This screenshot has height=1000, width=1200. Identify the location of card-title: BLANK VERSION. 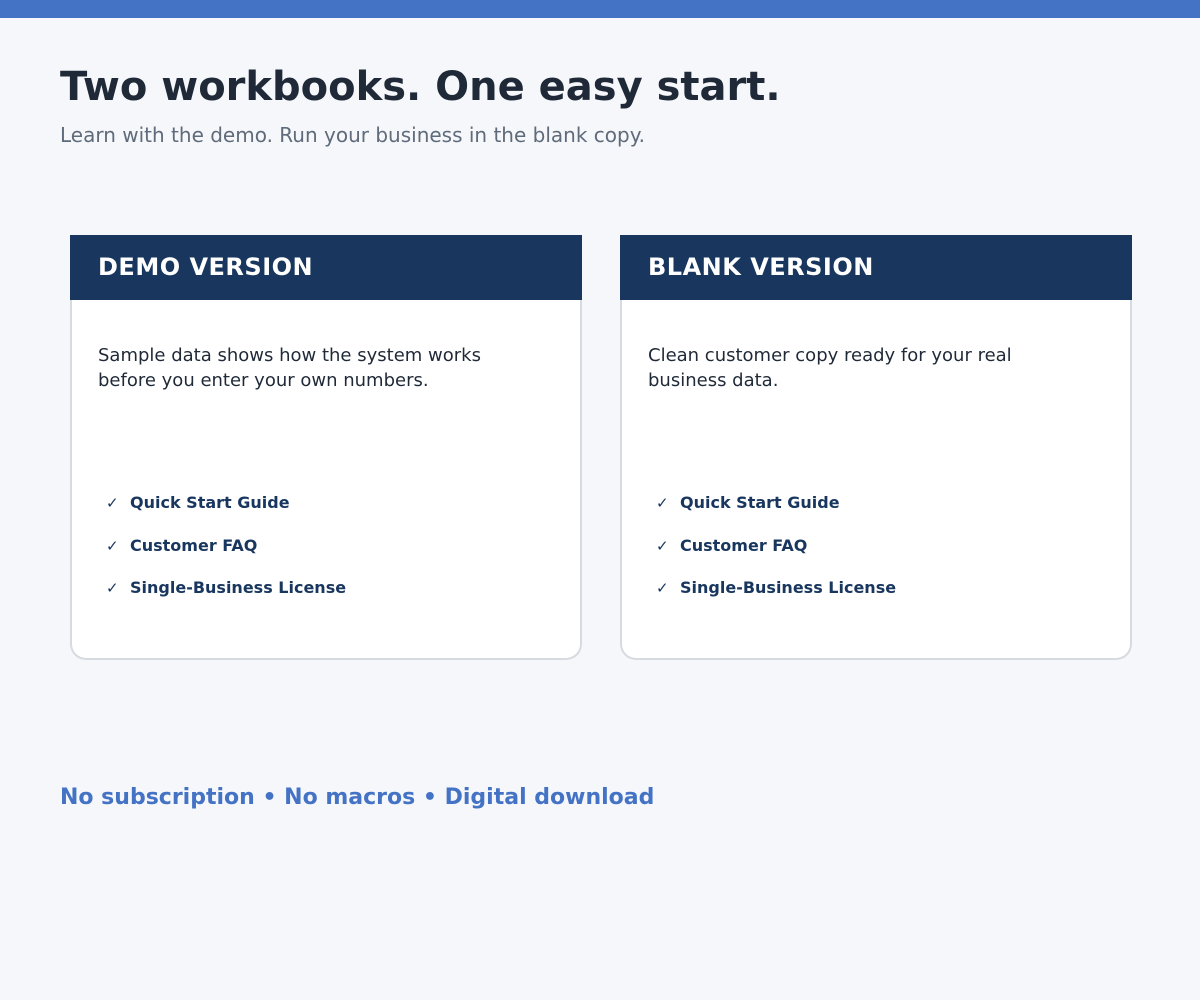
(761, 267).